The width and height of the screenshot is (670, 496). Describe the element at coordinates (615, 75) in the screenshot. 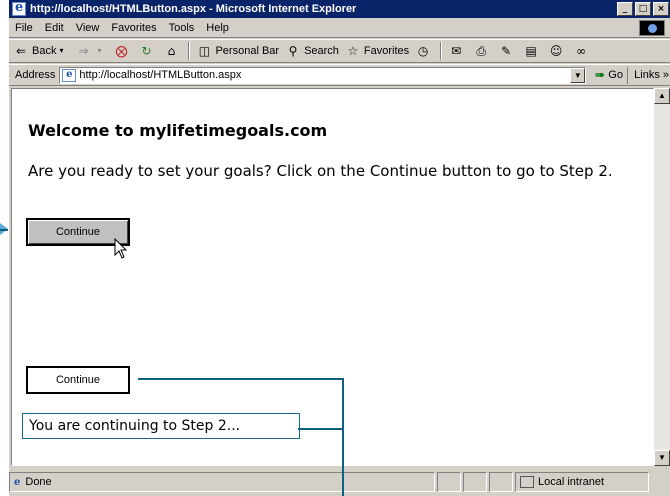

I see `go-label: Go` at that location.